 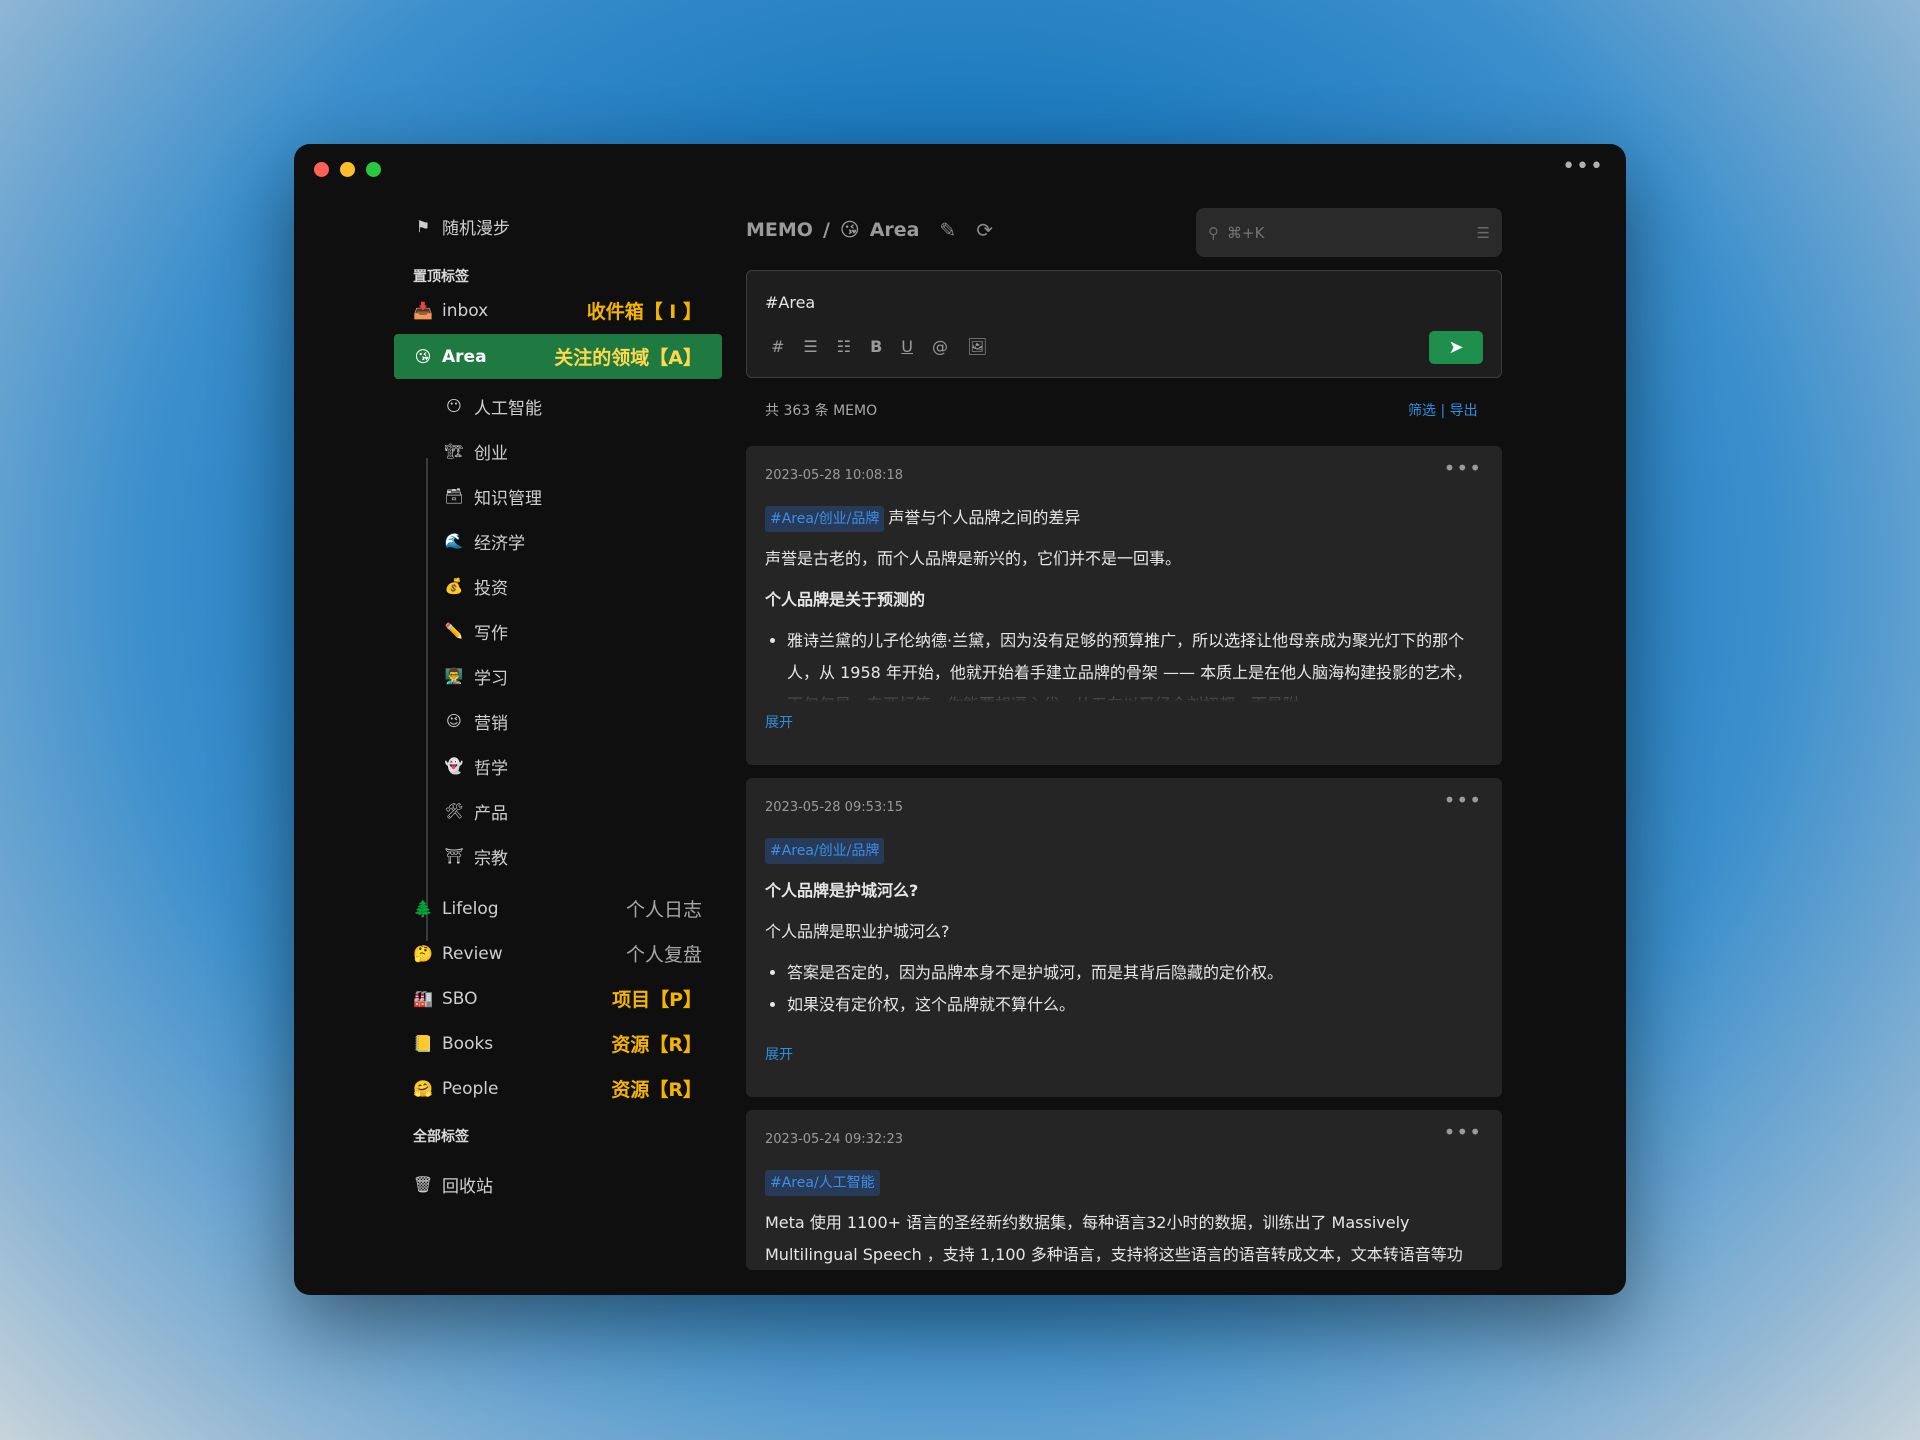 I want to click on sidebar-item-random-walk: ⚑ 随机漫步, so click(x=558, y=226).